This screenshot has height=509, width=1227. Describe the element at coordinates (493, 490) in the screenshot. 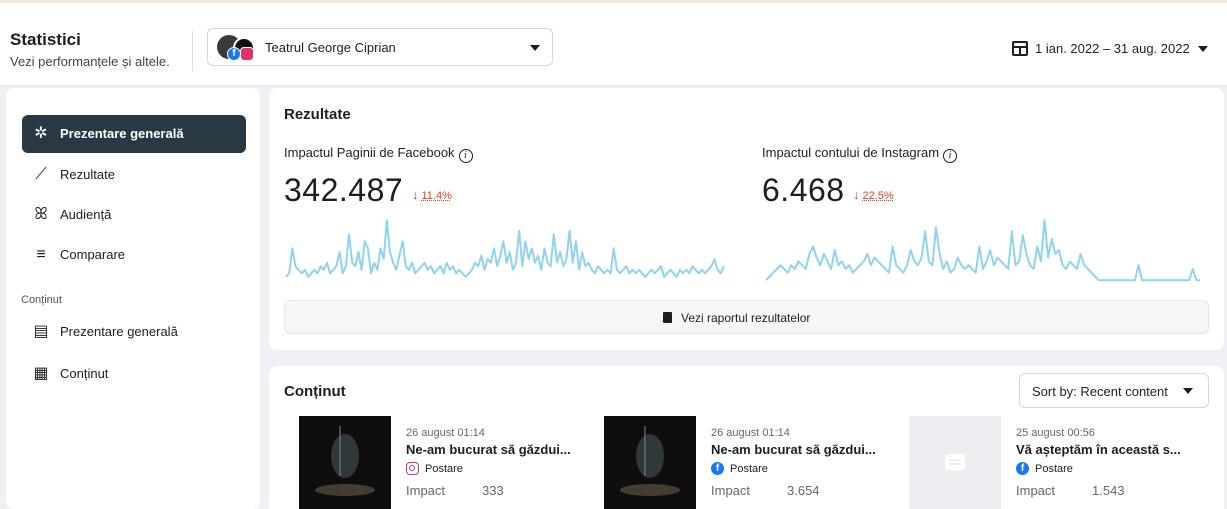

I see `impact-value: 333` at that location.